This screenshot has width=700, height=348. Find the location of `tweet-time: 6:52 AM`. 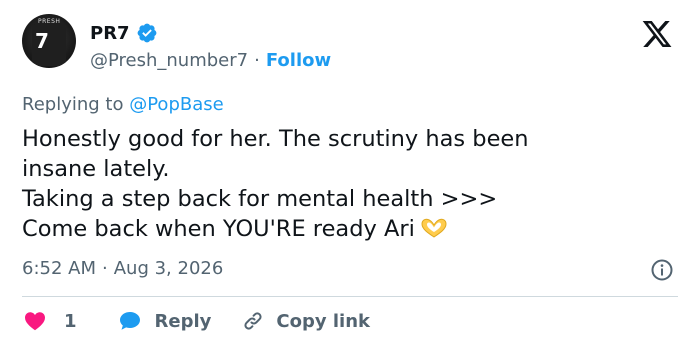

tweet-time: 6:52 AM is located at coordinates (59, 268).